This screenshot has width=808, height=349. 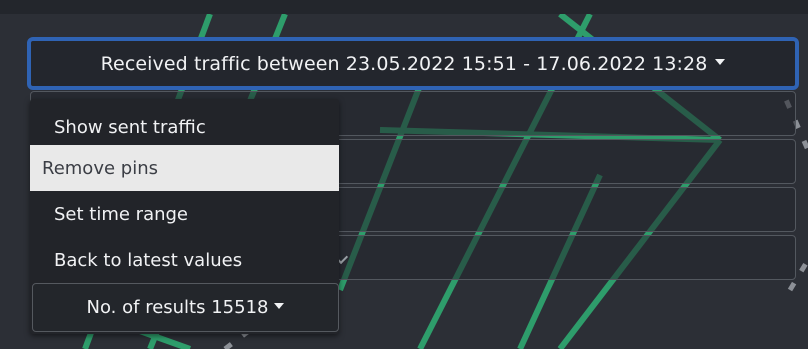 I want to click on menu-item-label: Set time range, so click(x=121, y=214).